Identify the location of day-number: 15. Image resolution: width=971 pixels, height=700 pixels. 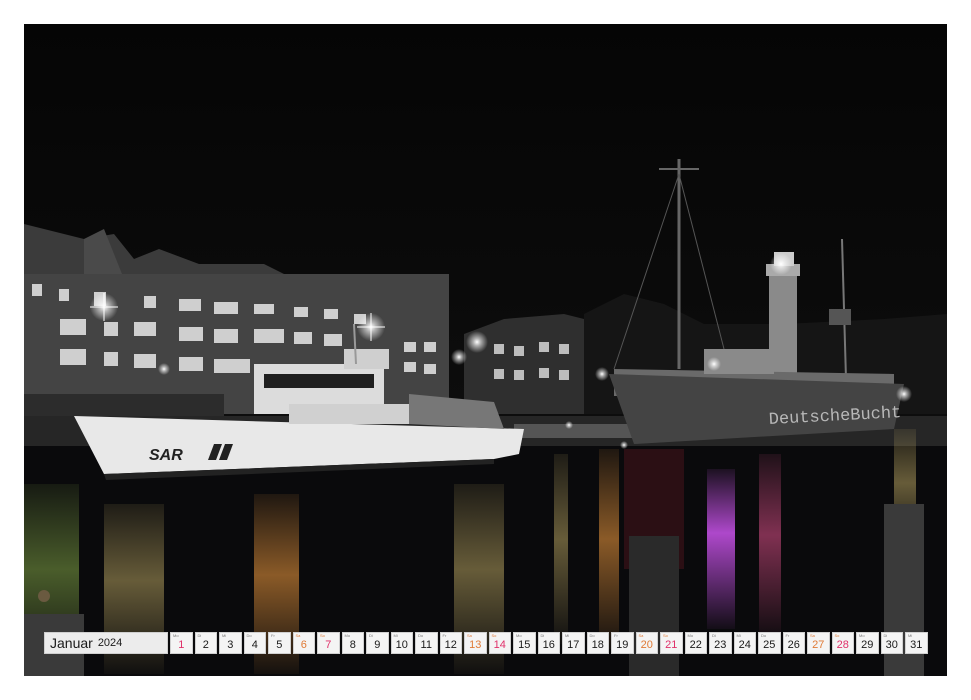
(524, 645).